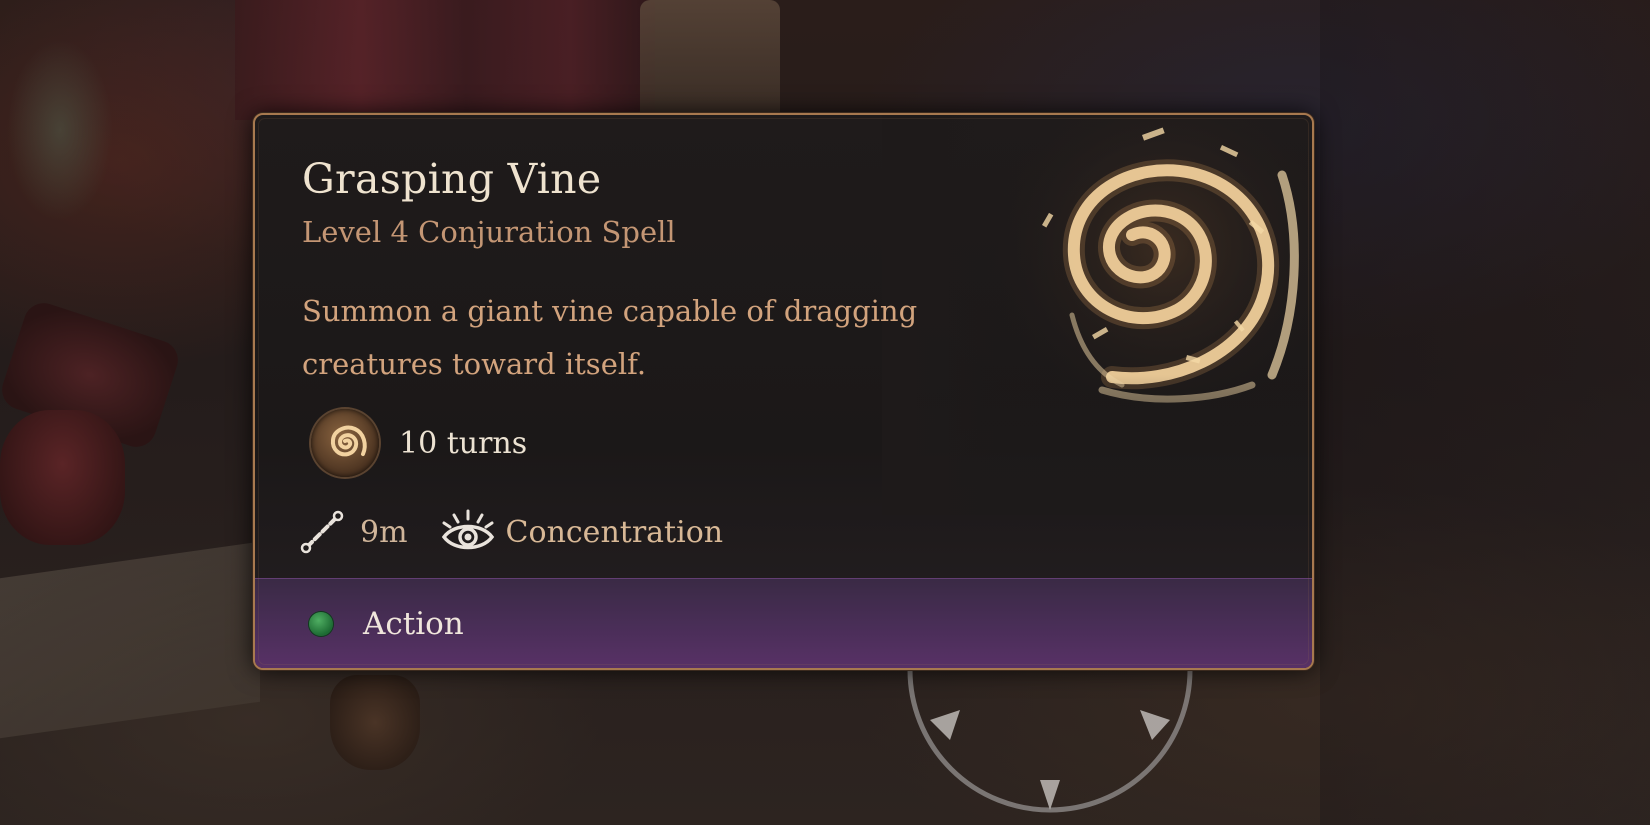 The height and width of the screenshot is (825, 1650). Describe the element at coordinates (130, 640) in the screenshot. I see `rug-decoration` at that location.